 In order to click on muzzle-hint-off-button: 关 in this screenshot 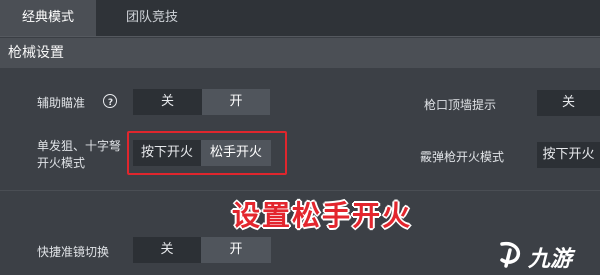, I will do `click(568, 103)`.